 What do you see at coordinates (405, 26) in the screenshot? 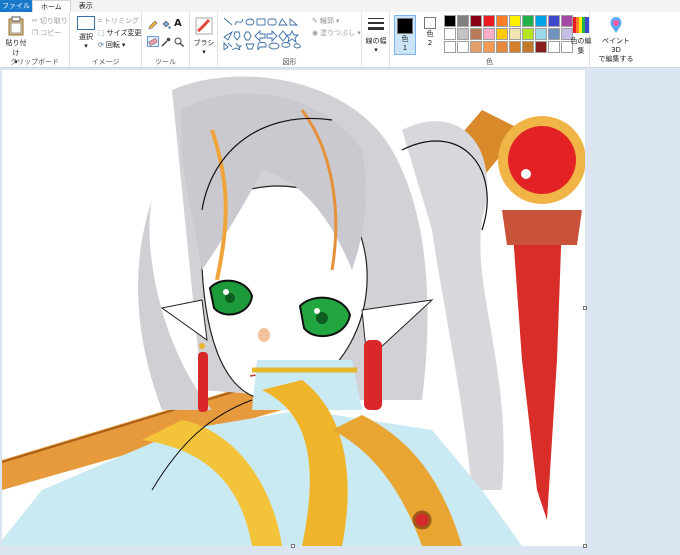
I see `color1-swatch` at bounding box center [405, 26].